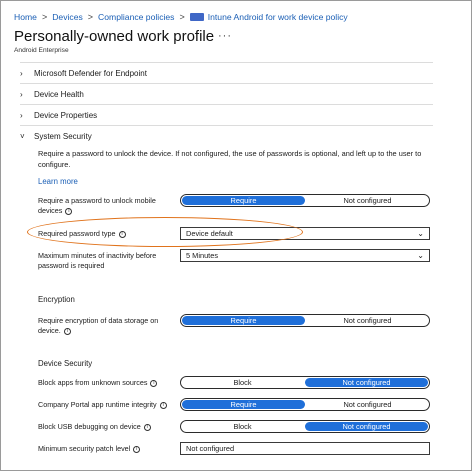  Describe the element at coordinates (90, 73) in the screenshot. I see `section-label: Microsoft Defender for Endpoint` at that location.